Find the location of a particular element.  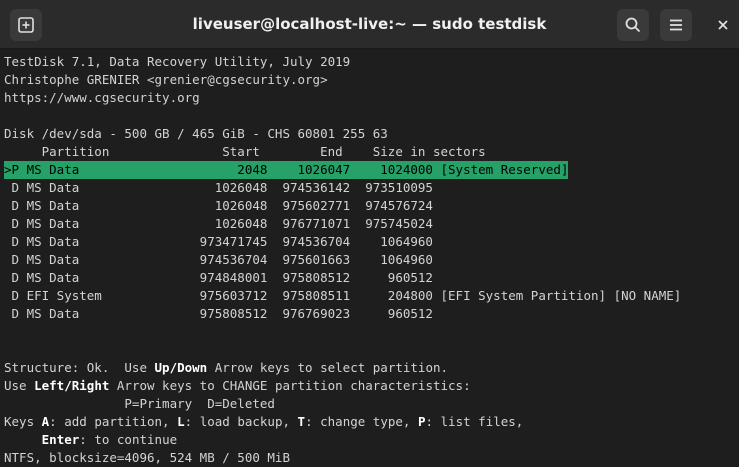

search-button is located at coordinates (633, 25).